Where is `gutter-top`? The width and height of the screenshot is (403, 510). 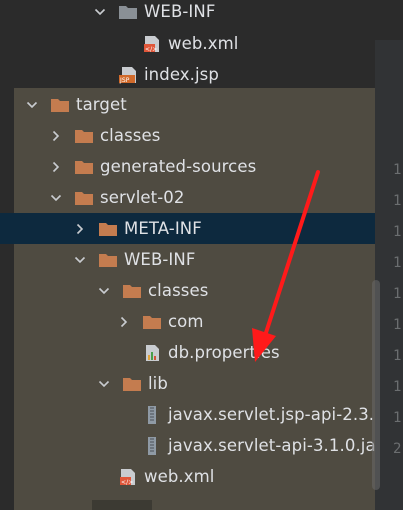
gutter-top is located at coordinates (389, 20).